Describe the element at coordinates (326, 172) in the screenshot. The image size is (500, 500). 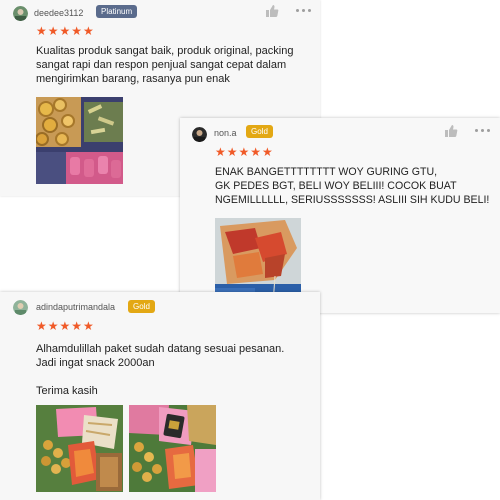
I see `review-text-line: ENAK BANGETTTTTTTT WOY GURING GTU,` at that location.